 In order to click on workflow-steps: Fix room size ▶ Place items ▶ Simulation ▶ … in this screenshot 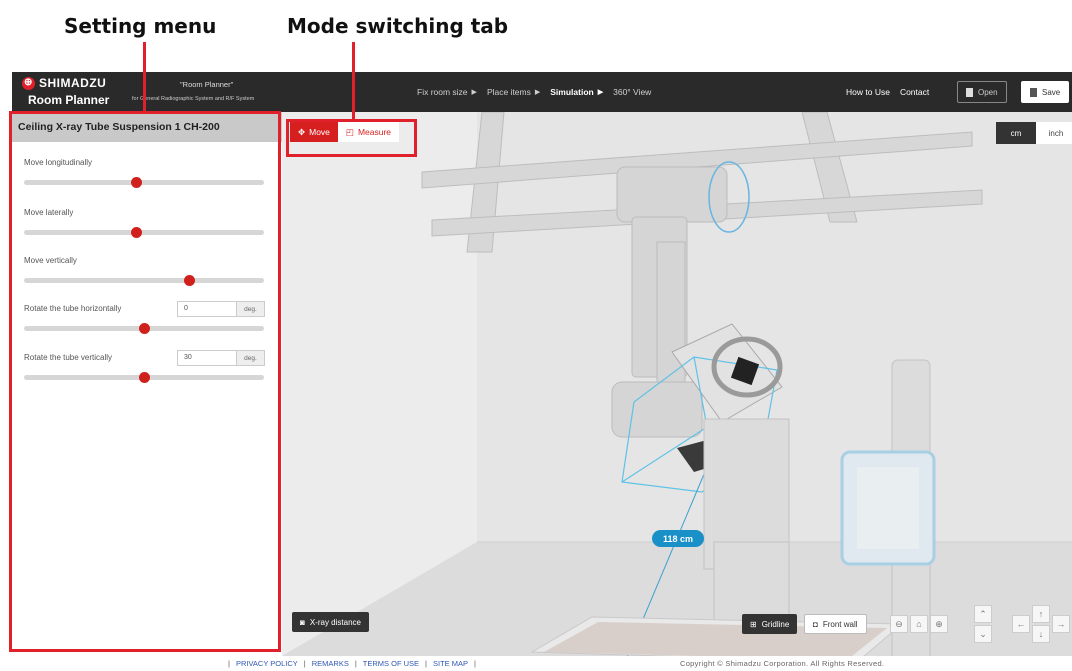, I will do `click(534, 92)`.